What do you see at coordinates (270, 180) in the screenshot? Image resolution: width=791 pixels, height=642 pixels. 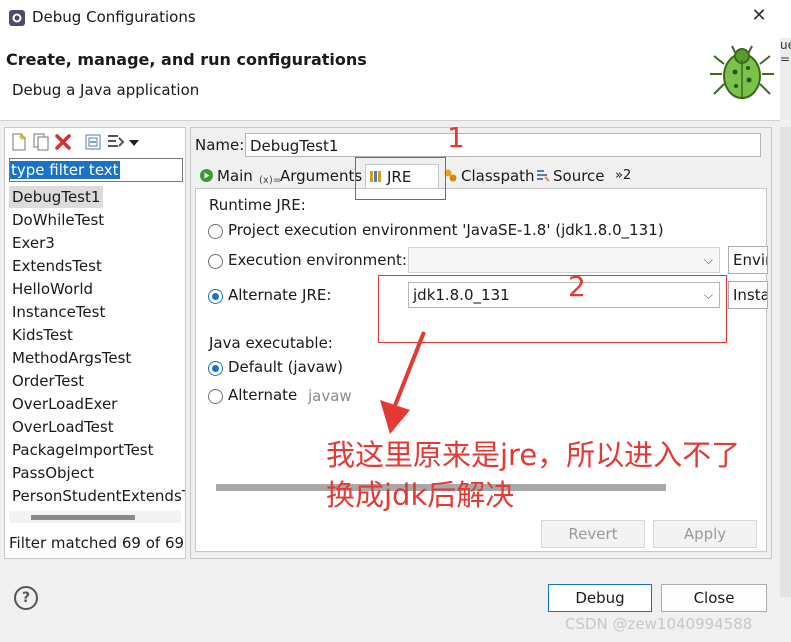 I see `arguments-icon: (x)=` at bounding box center [270, 180].